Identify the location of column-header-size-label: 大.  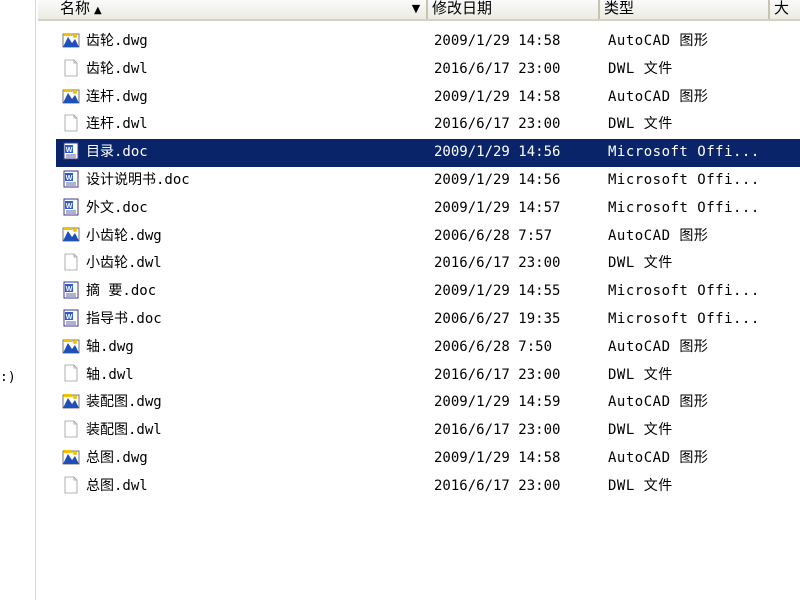
(782, 8).